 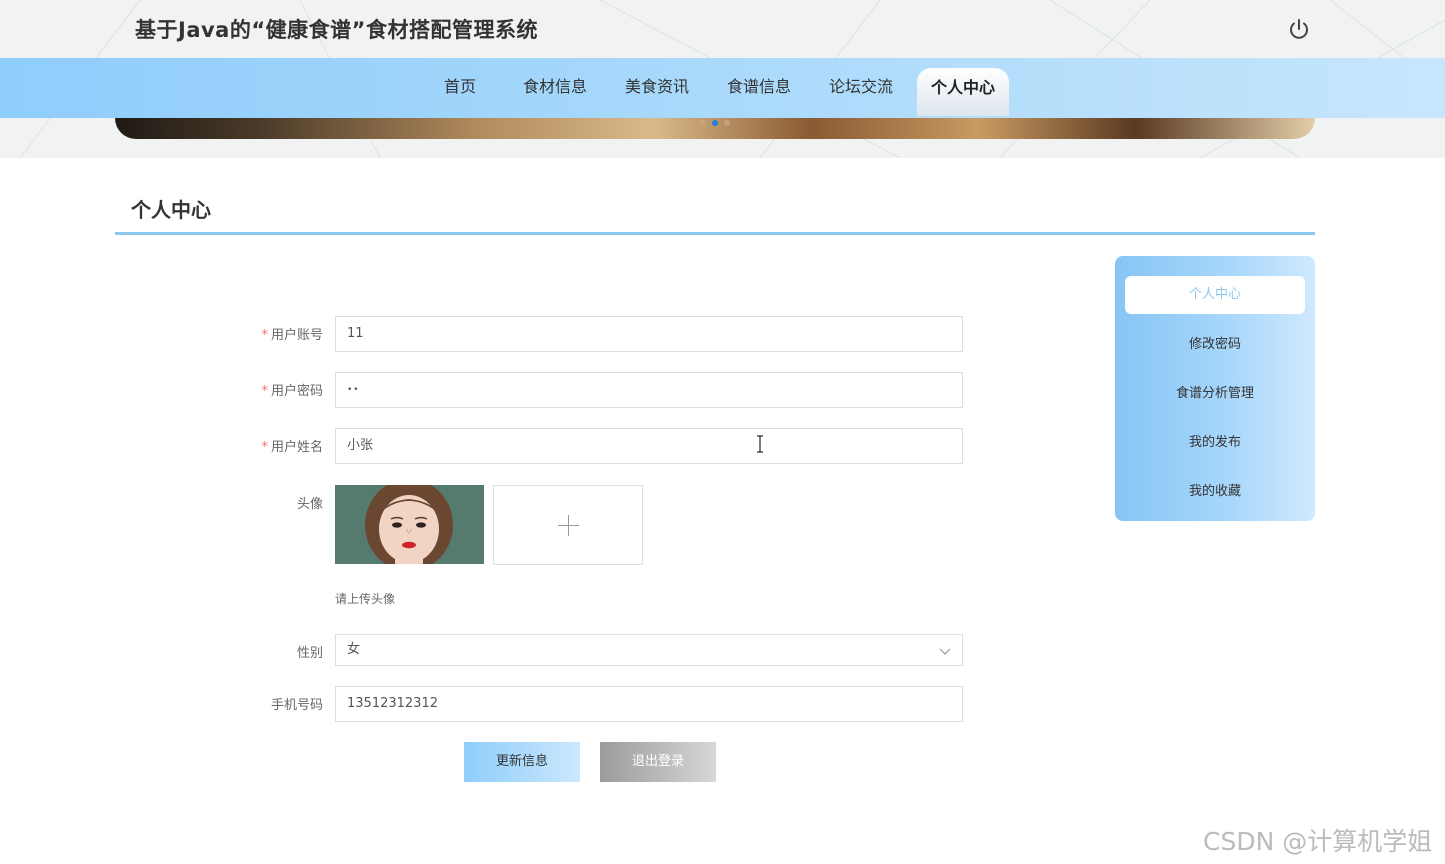 What do you see at coordinates (555, 88) in the screenshot?
I see `nav-item-ingredients: 食材信息` at bounding box center [555, 88].